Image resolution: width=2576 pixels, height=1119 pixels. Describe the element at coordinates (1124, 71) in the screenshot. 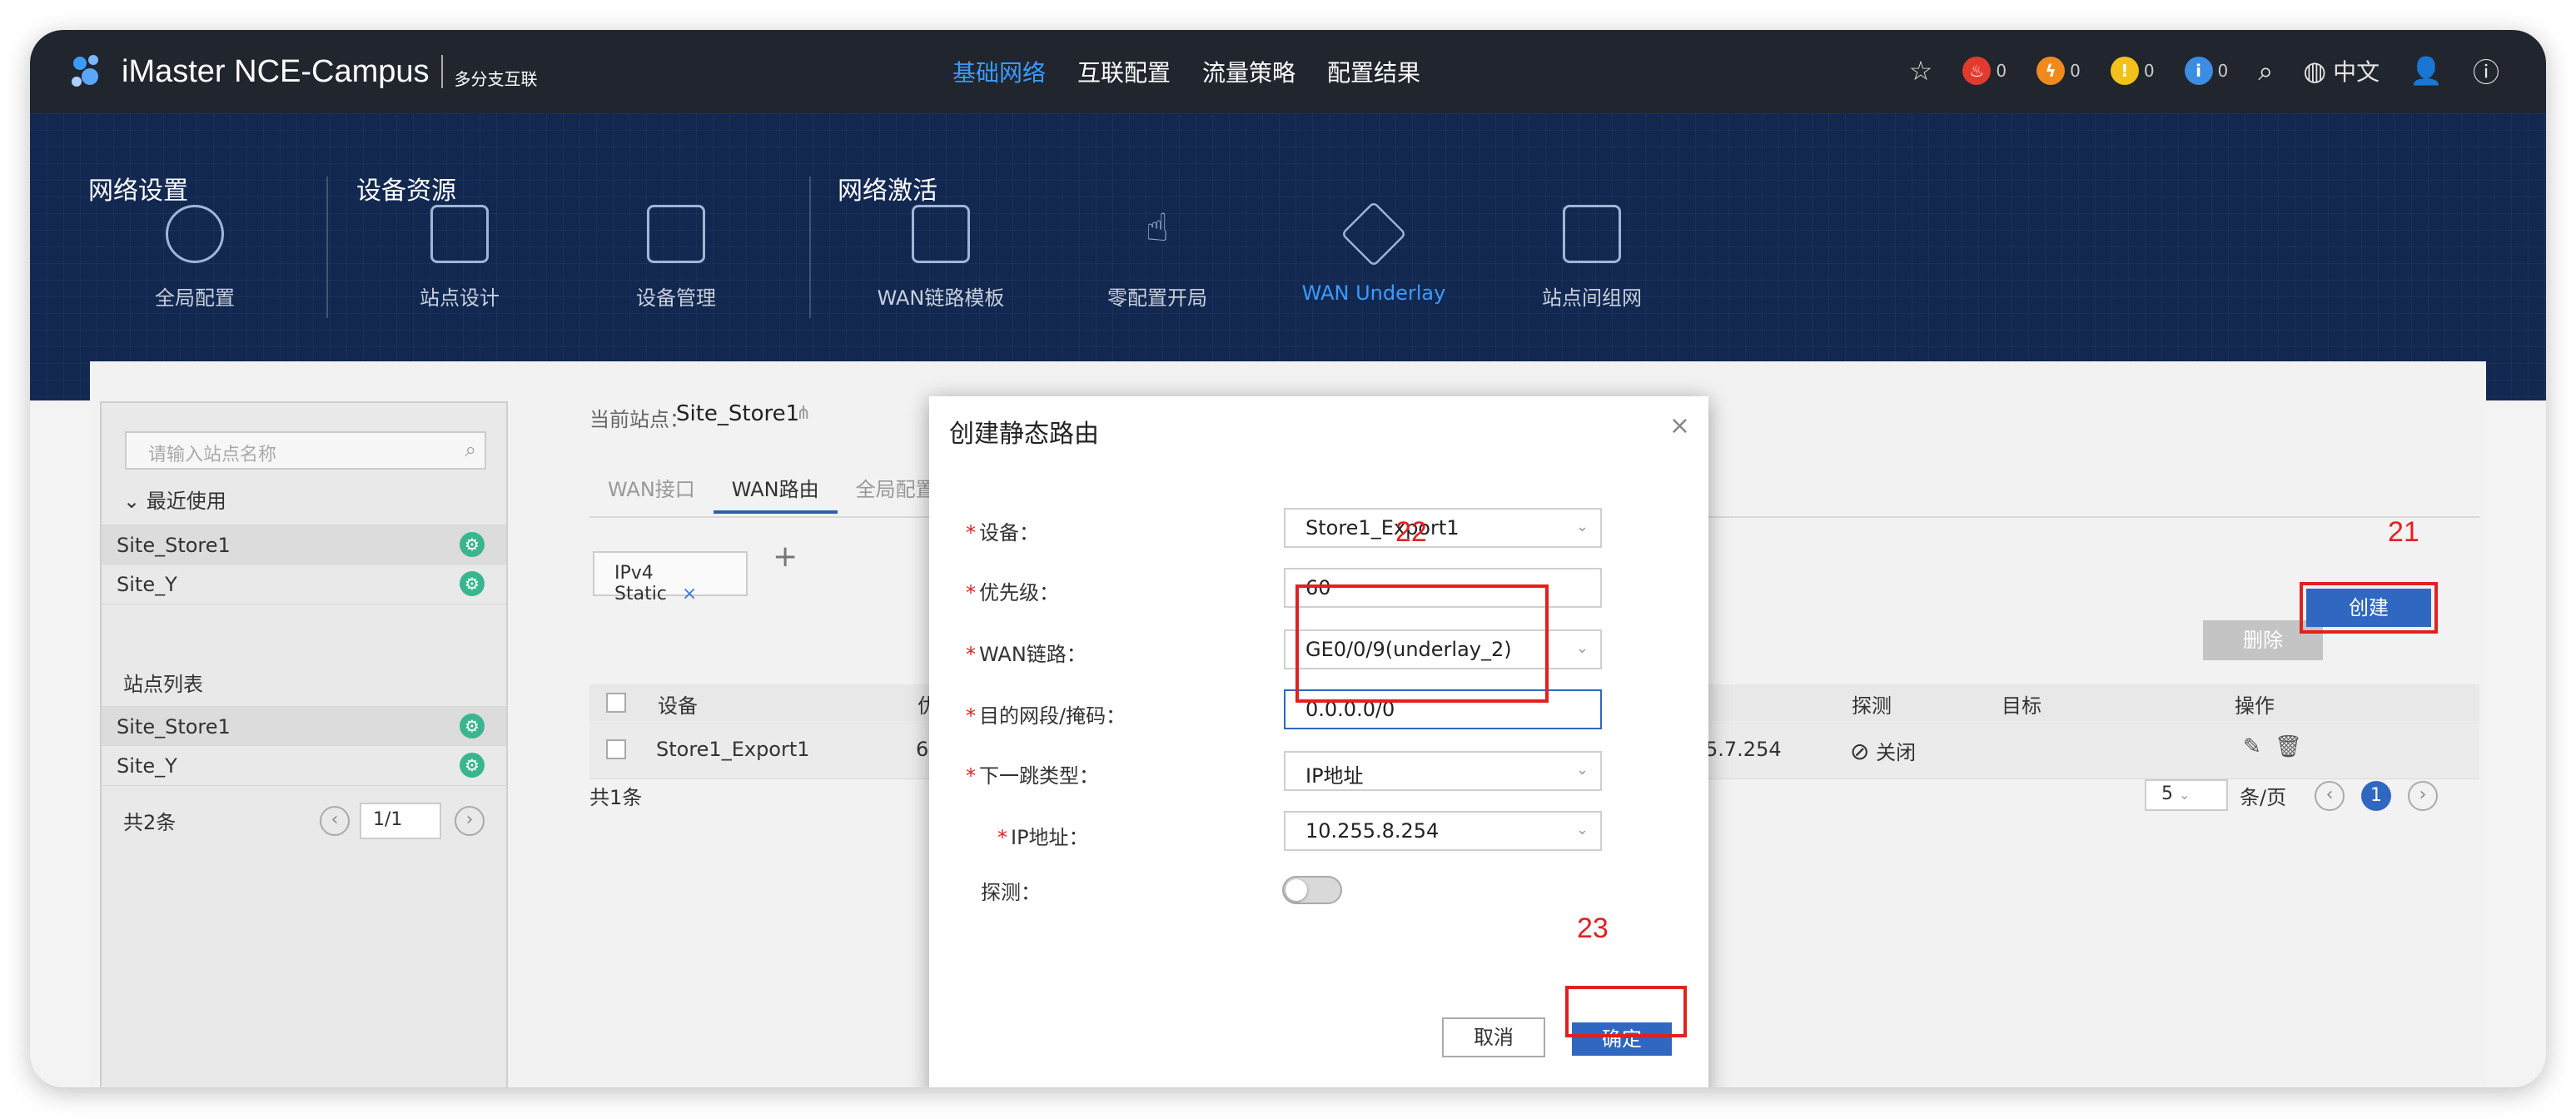

I see `nav-interconnect: 互联配置` at that location.